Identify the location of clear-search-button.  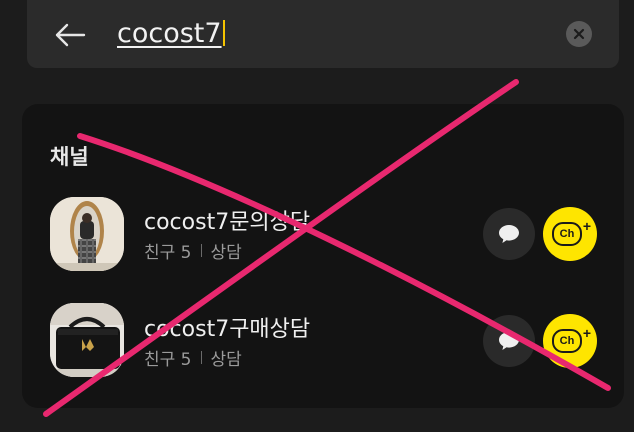
(579, 34).